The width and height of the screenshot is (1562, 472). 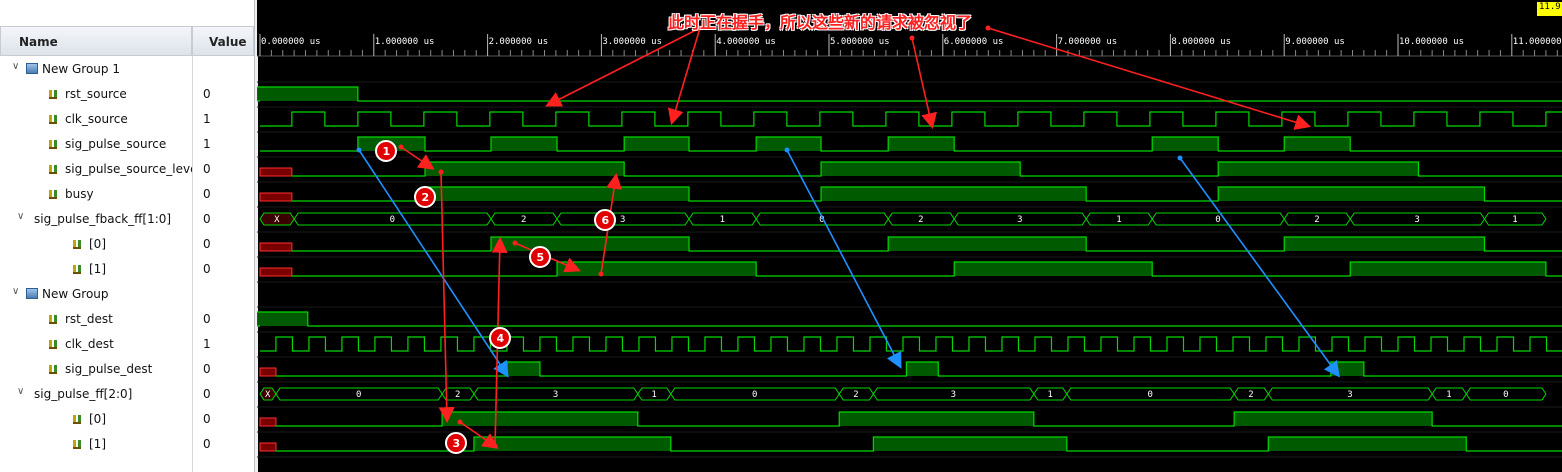 What do you see at coordinates (223, 41) in the screenshot?
I see `value-column-header: Value` at bounding box center [223, 41].